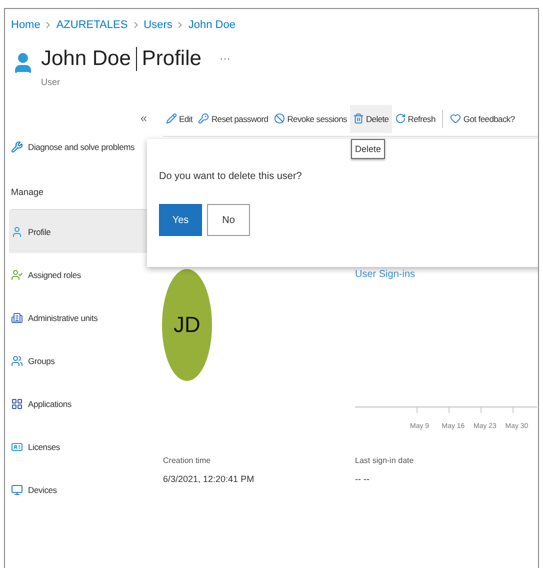  What do you see at coordinates (362, 479) in the screenshot?
I see `field-value: -- --` at bounding box center [362, 479].